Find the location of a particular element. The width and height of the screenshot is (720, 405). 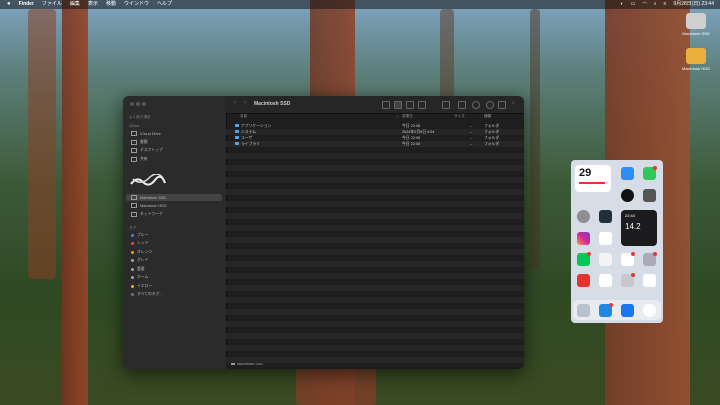

app-store-icon is located at coordinates (627, 173).